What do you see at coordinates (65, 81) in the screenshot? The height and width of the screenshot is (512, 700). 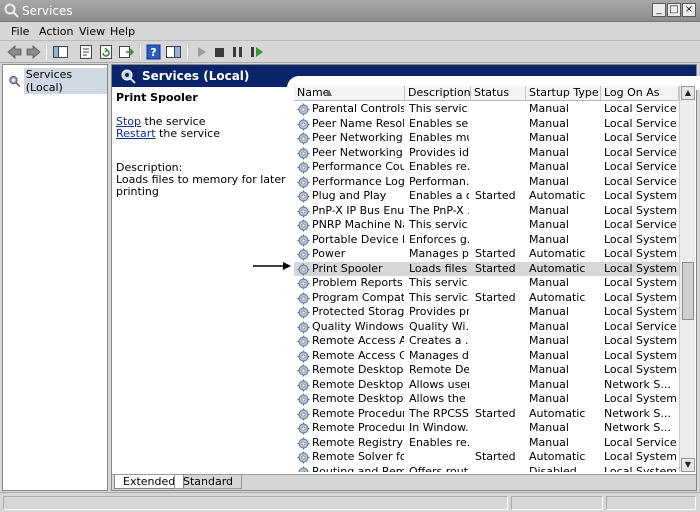 I see `tree-item-label: Services (Local)` at bounding box center [65, 81].